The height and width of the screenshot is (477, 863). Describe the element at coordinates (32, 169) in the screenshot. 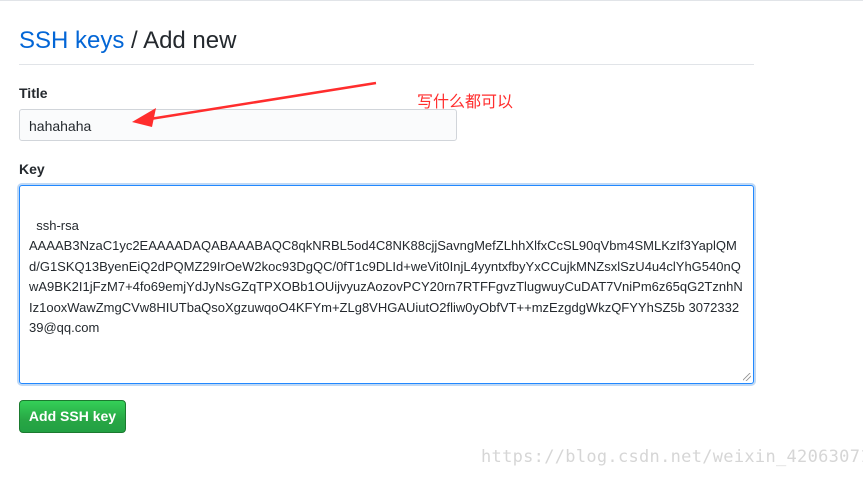

I see `key-label: Key` at that location.